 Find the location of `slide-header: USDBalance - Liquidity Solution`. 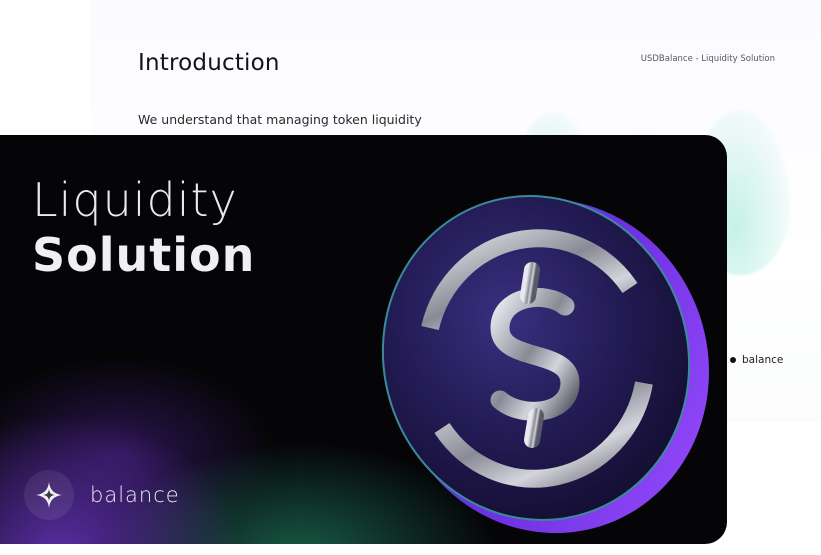

slide-header: USDBalance - Liquidity Solution is located at coordinates (707, 59).